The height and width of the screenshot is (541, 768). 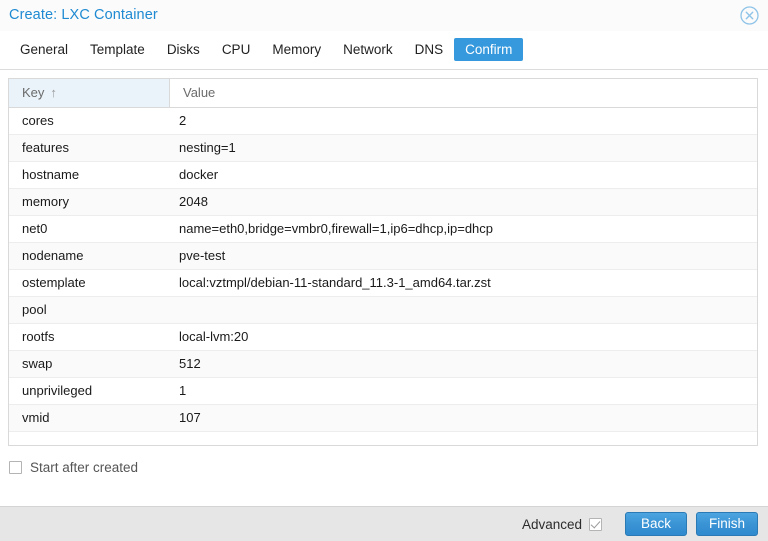 What do you see at coordinates (44, 49) in the screenshot?
I see `tab-general: General` at bounding box center [44, 49].